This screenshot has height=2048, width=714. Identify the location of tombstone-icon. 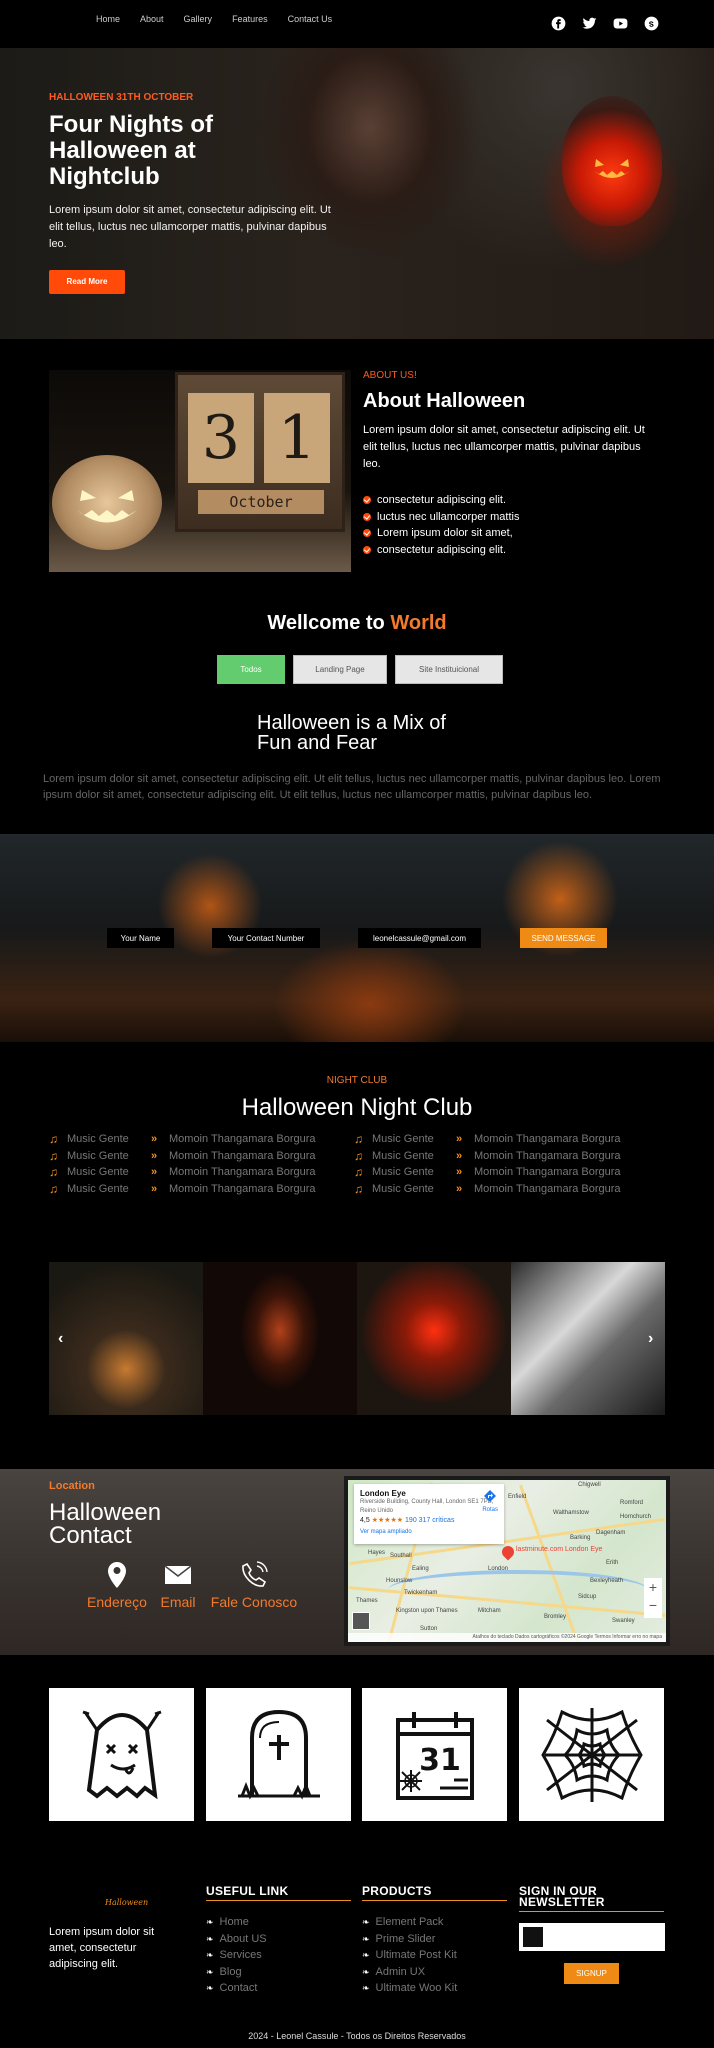
(278, 1754).